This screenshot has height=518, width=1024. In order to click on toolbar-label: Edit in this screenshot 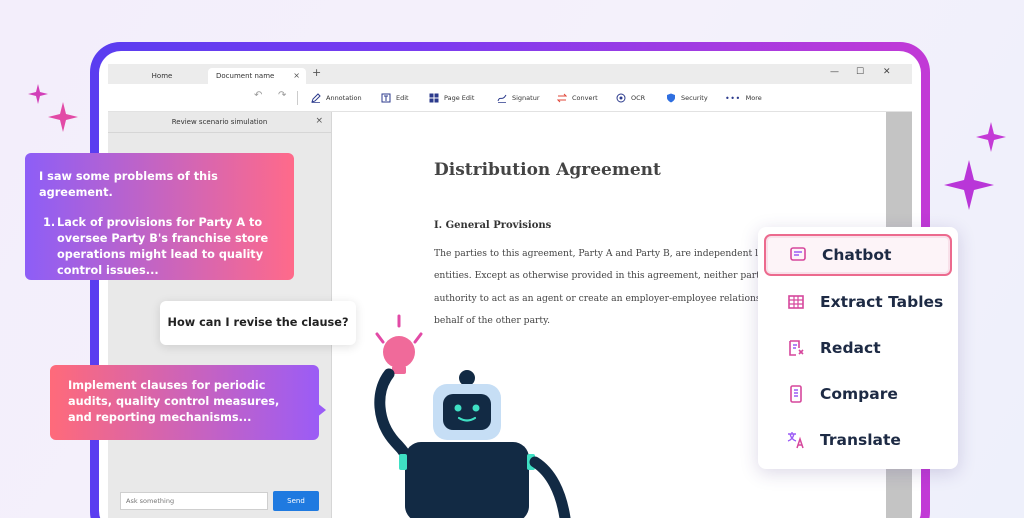, I will do `click(402, 98)`.